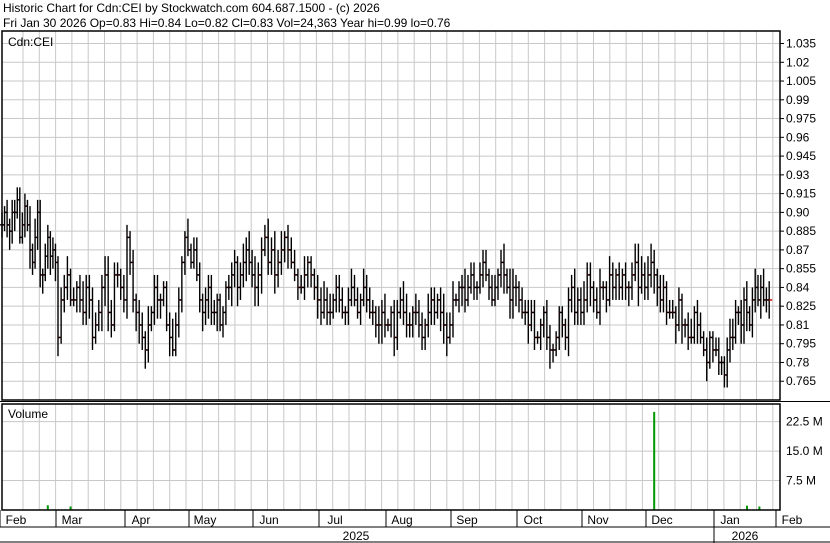 Image resolution: width=830 pixels, height=543 pixels. What do you see at coordinates (30, 42) in the screenshot?
I see `symbol-label: Cdn:CEI` at bounding box center [30, 42].